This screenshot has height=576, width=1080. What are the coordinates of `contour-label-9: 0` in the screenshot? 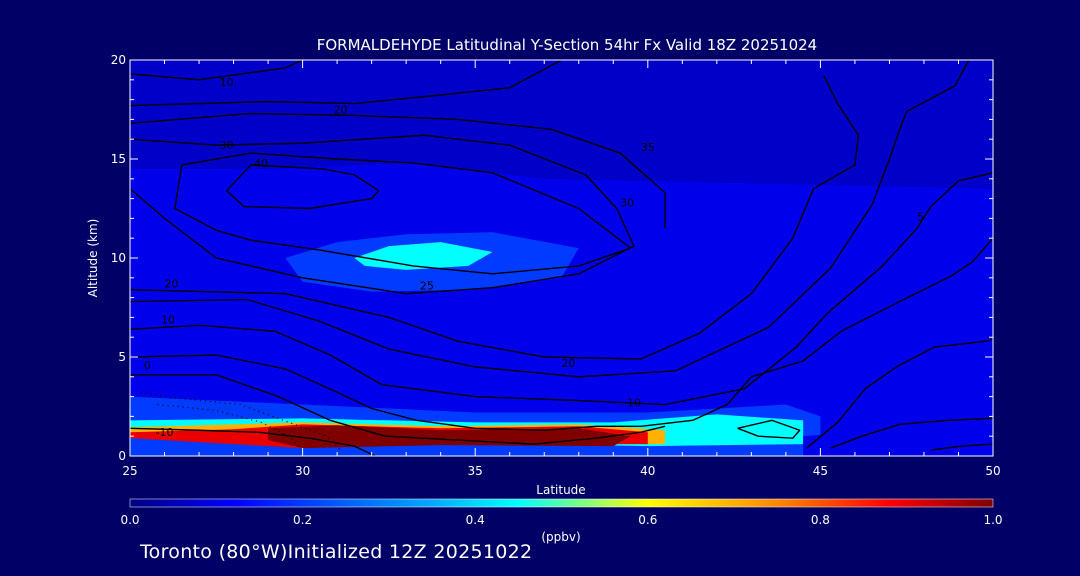 It's located at (147, 365).